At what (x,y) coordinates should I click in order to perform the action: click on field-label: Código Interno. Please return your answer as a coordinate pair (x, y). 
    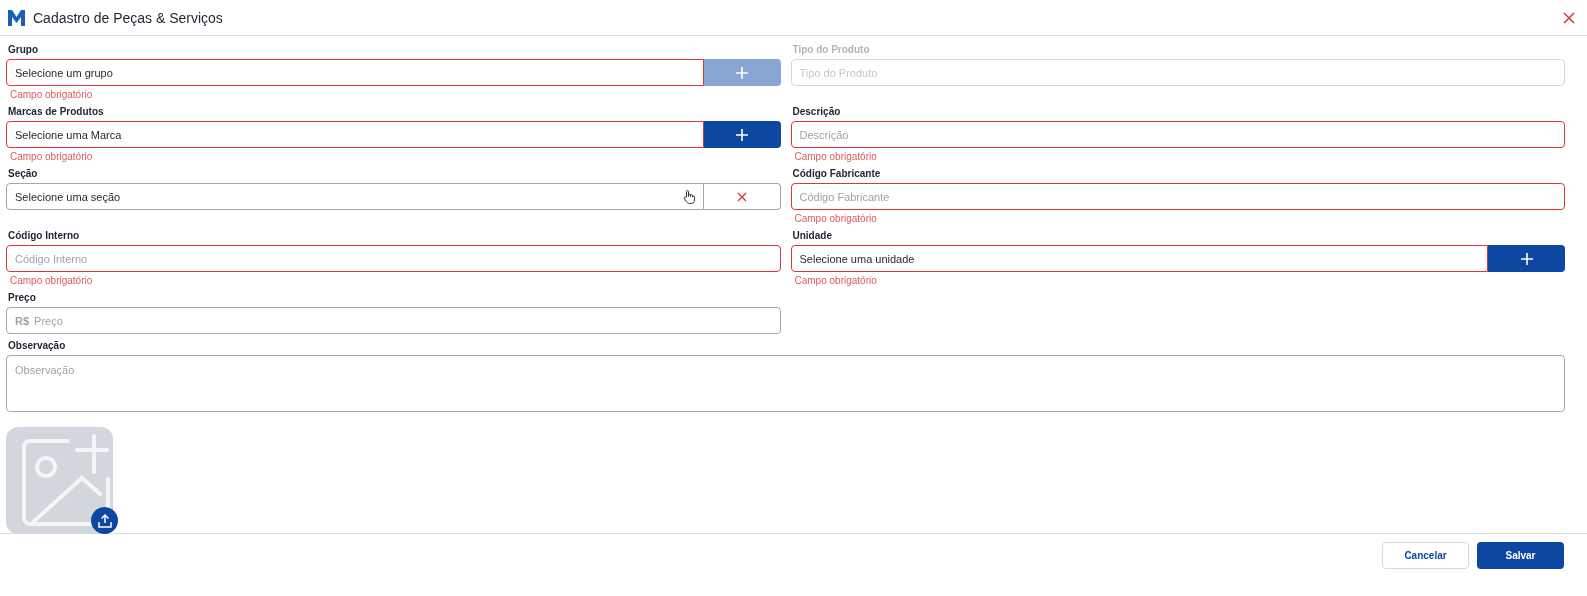
    Looking at the image, I should click on (44, 235).